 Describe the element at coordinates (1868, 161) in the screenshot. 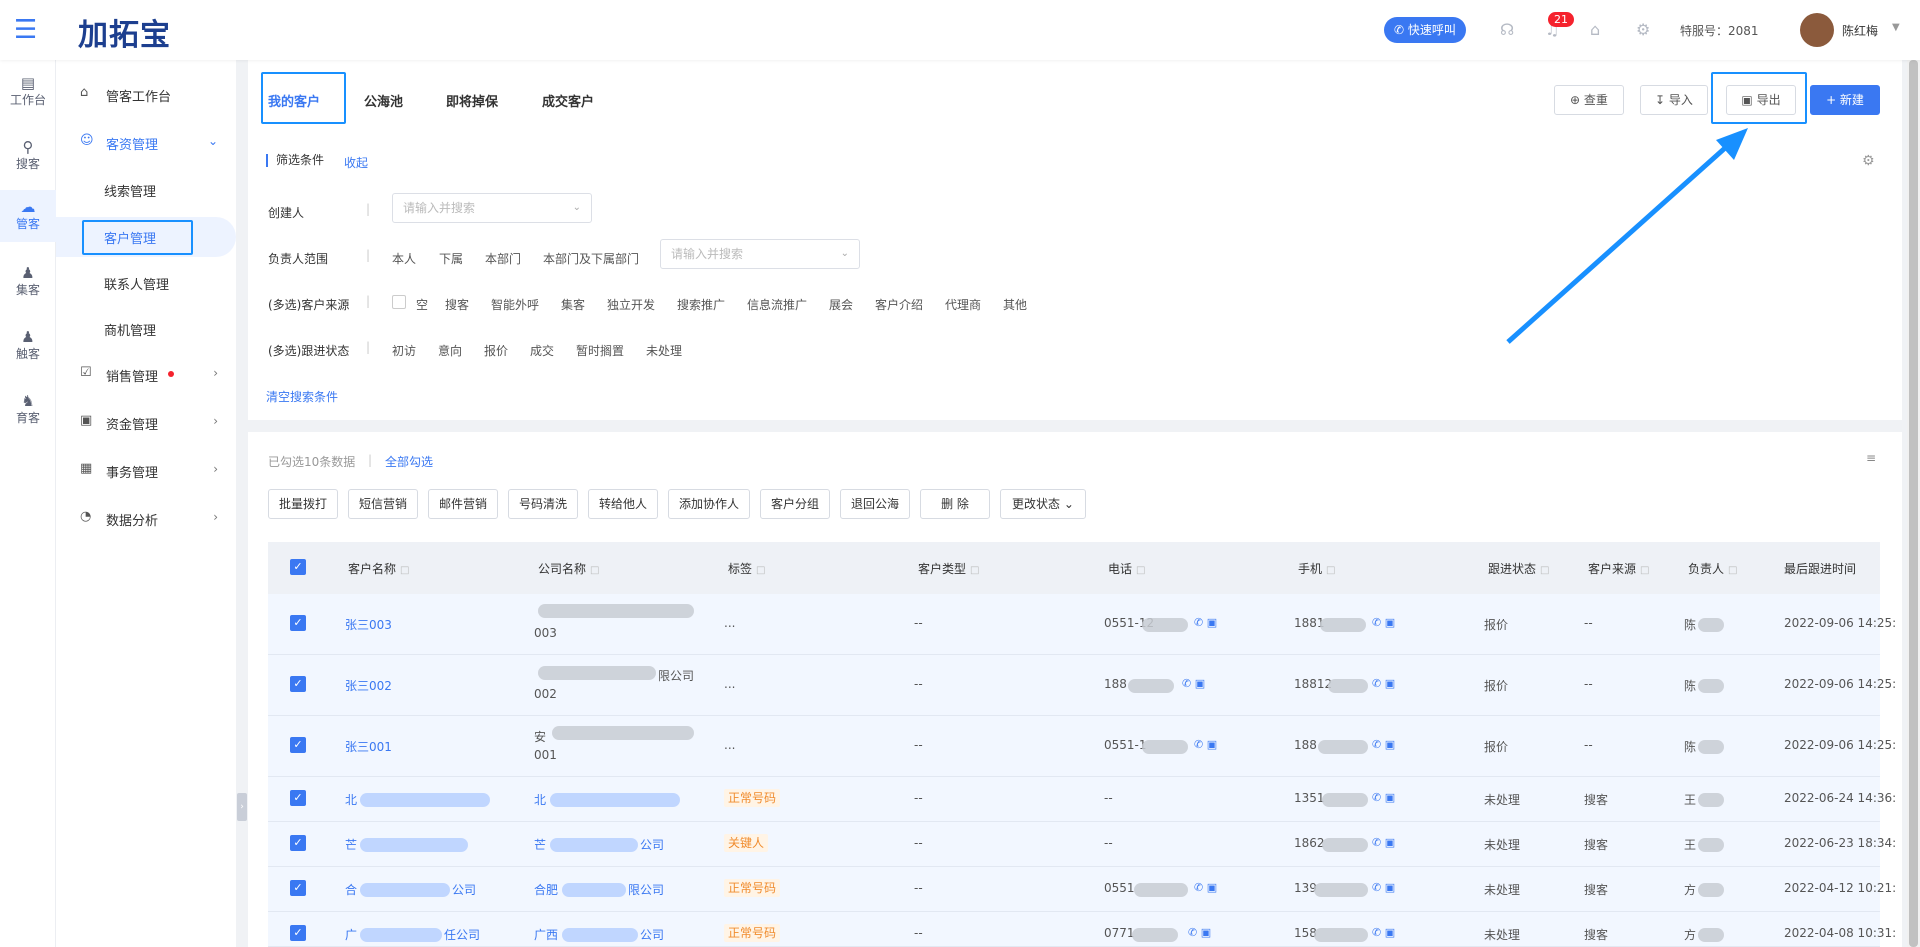

I see `gear-icon: ⚙` at that location.